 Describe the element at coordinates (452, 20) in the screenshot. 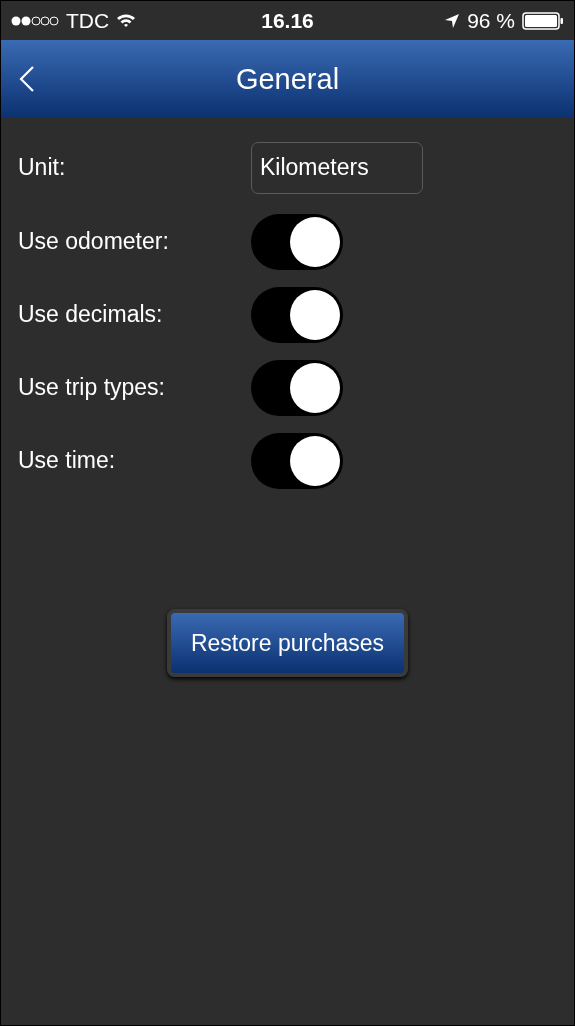

I see `location-arrow-icon` at that location.